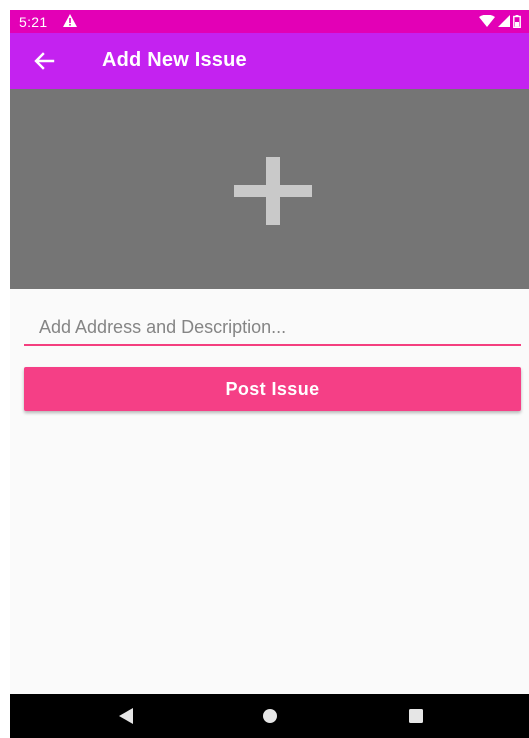  I want to click on status-icons, so click(500, 21).